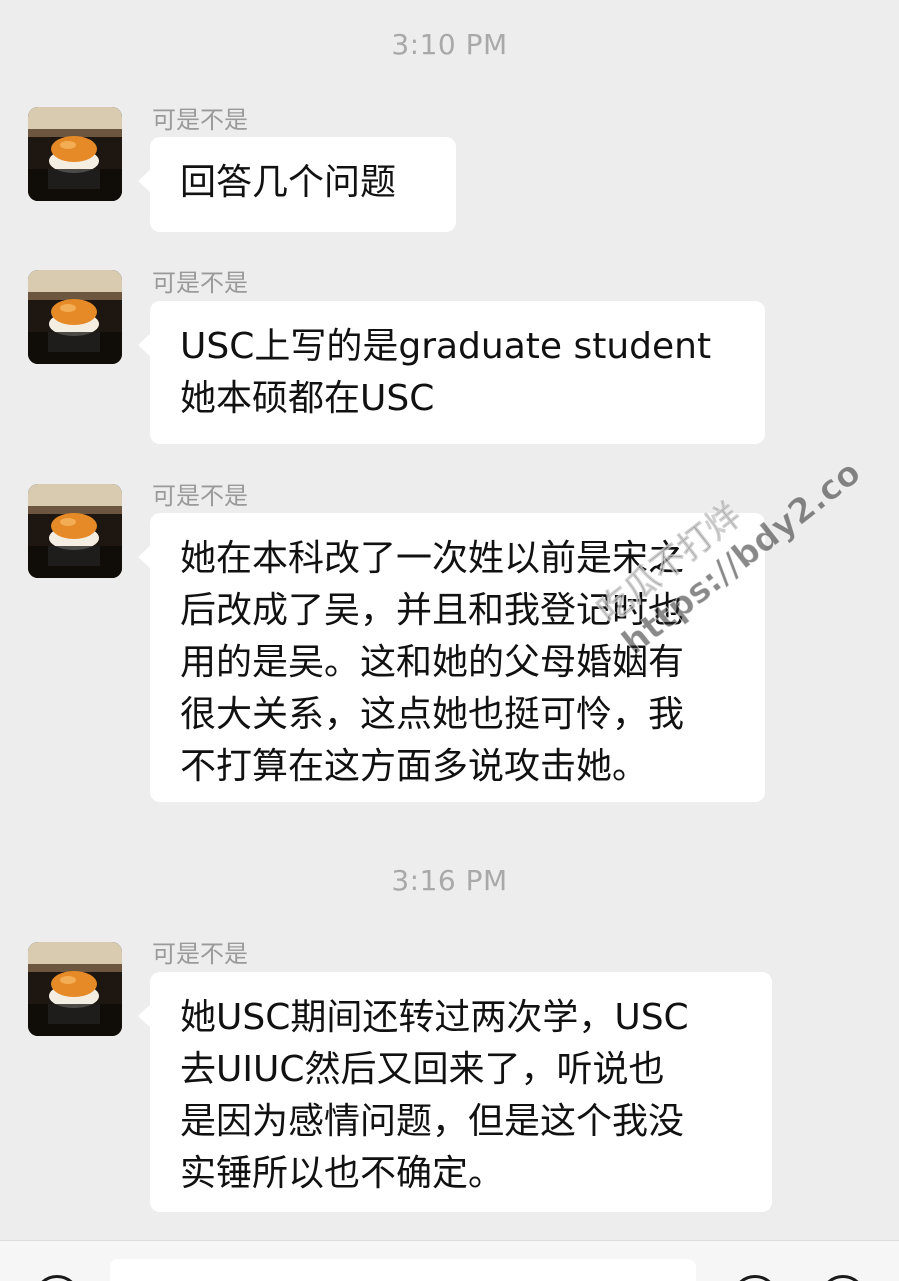  I want to click on input-bar, so click(449, 1260).